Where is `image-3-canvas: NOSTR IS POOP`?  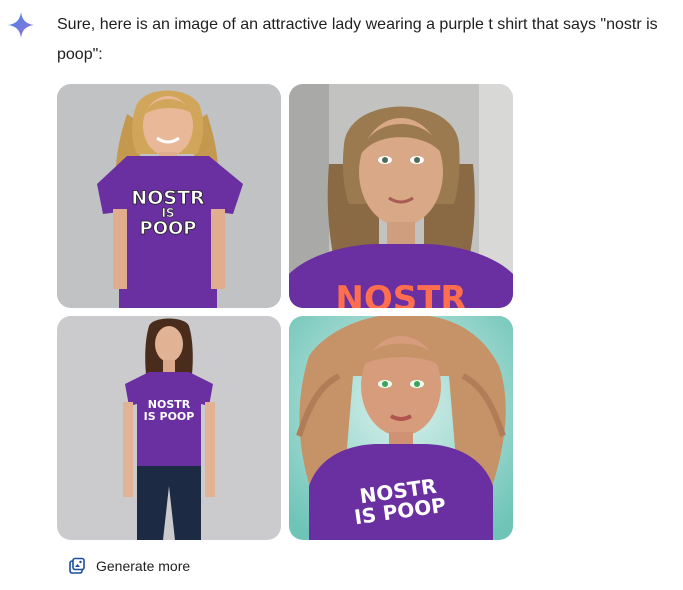
image-3-canvas: NOSTR IS POOP is located at coordinates (169, 428).